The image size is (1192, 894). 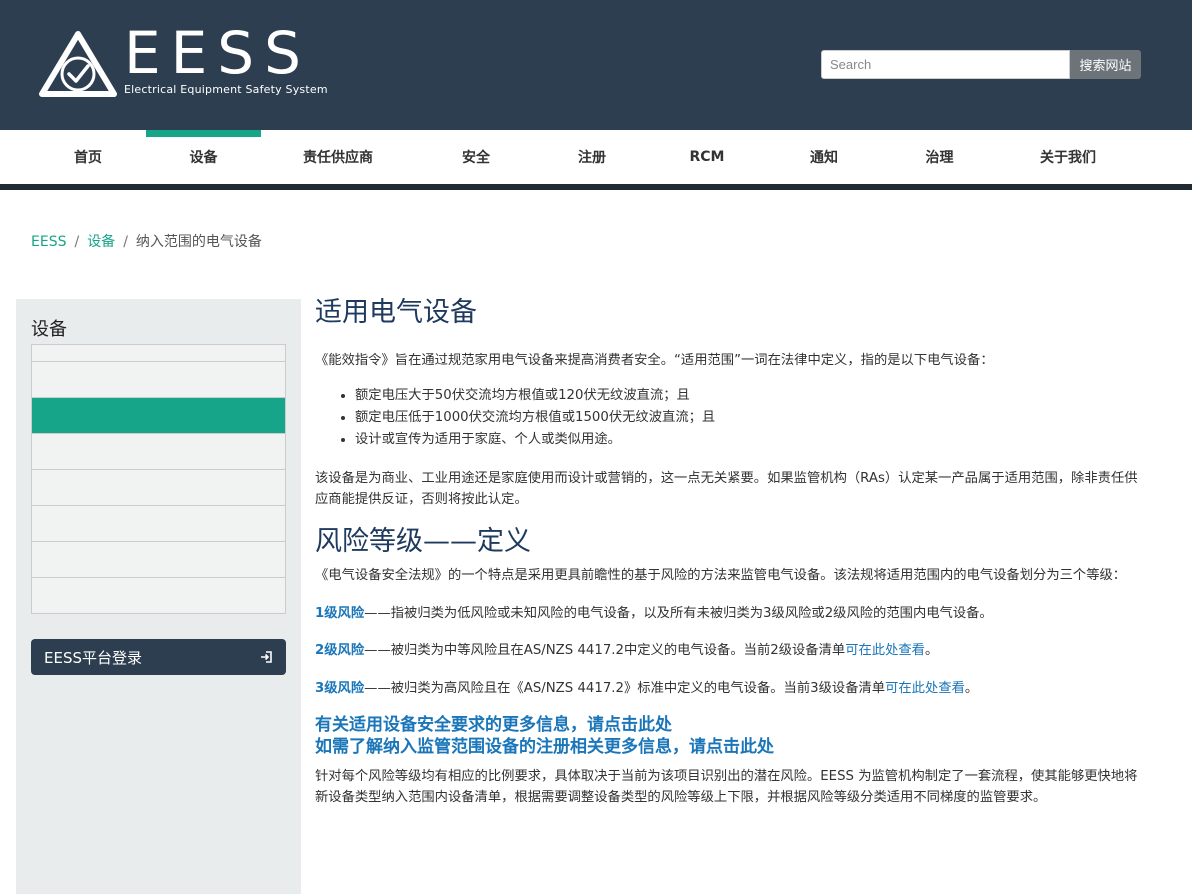 I want to click on breadcrumb-current: 纳入范围的电气设备, so click(x=198, y=242).